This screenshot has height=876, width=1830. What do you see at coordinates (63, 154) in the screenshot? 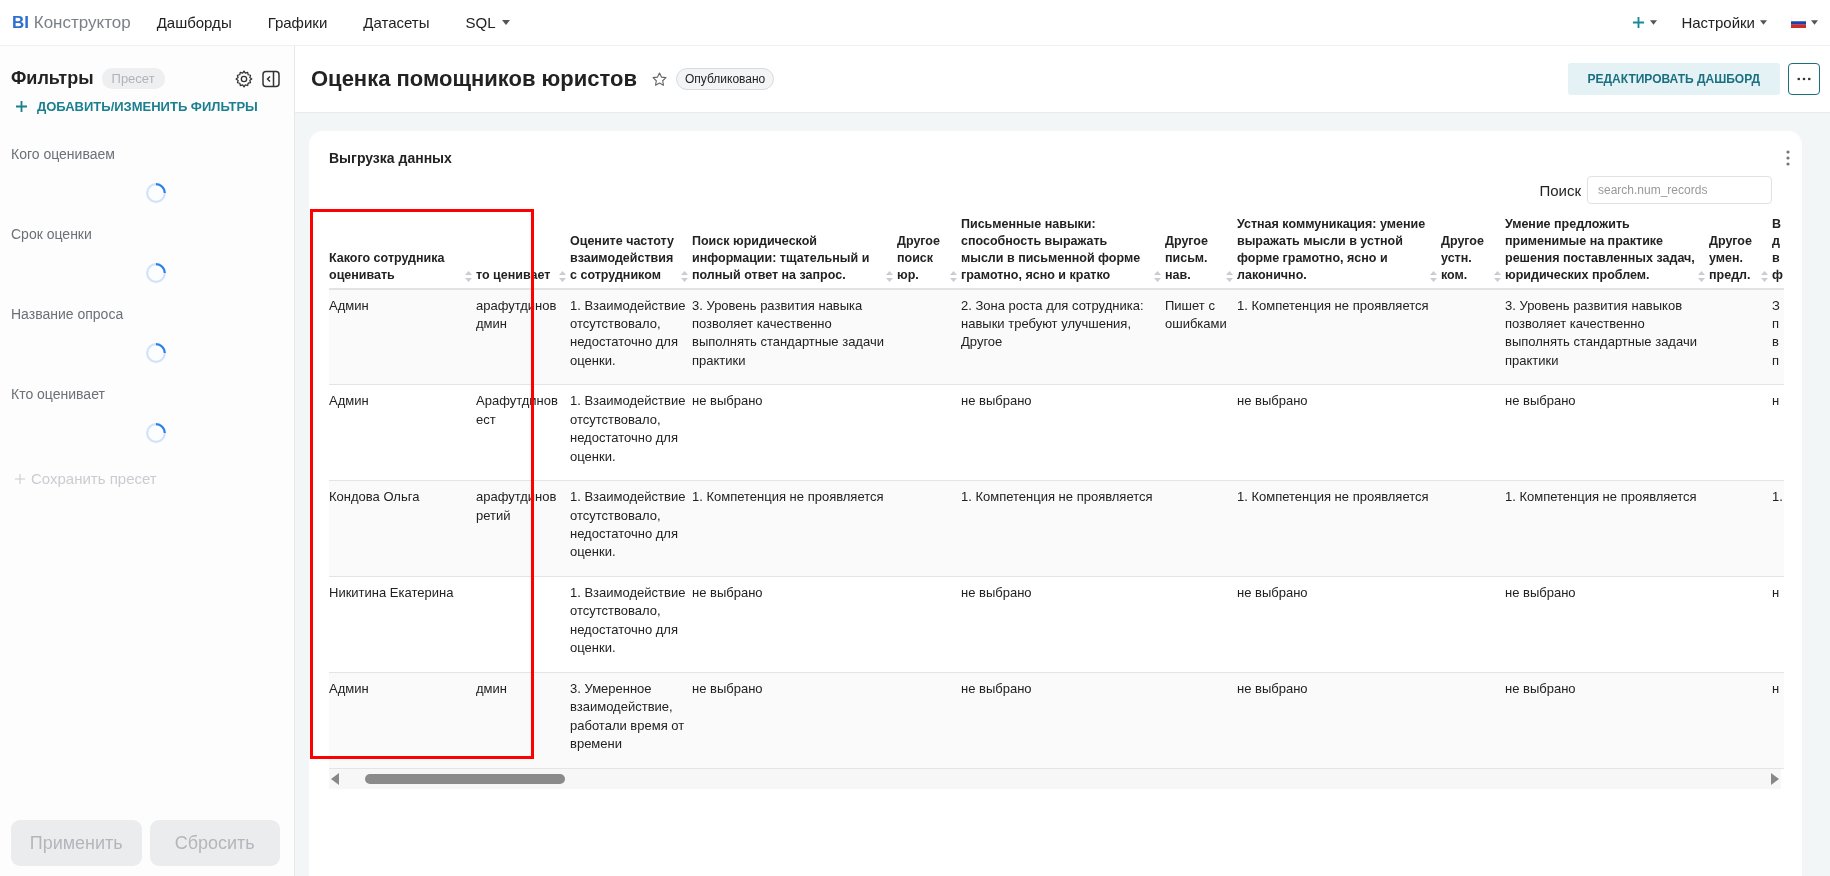
I see `filter-label: Кого оцениваем` at bounding box center [63, 154].